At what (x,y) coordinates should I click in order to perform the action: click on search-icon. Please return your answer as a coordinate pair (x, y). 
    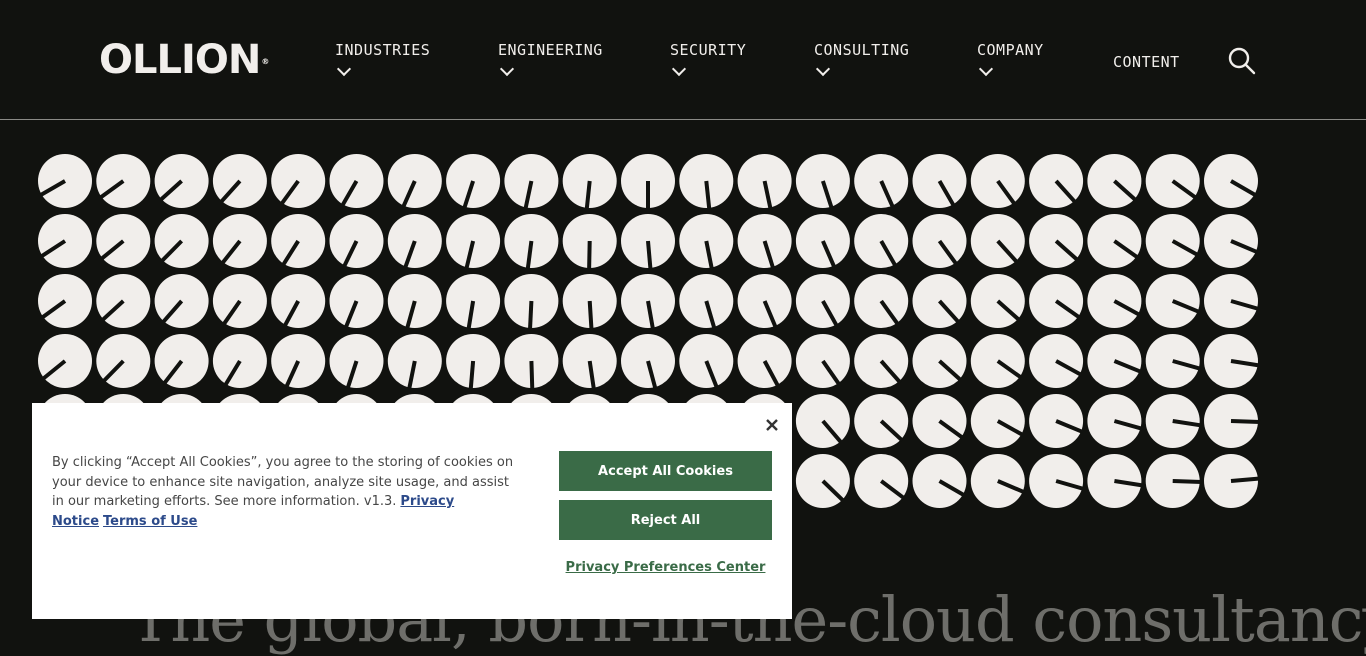
    Looking at the image, I should click on (1242, 61).